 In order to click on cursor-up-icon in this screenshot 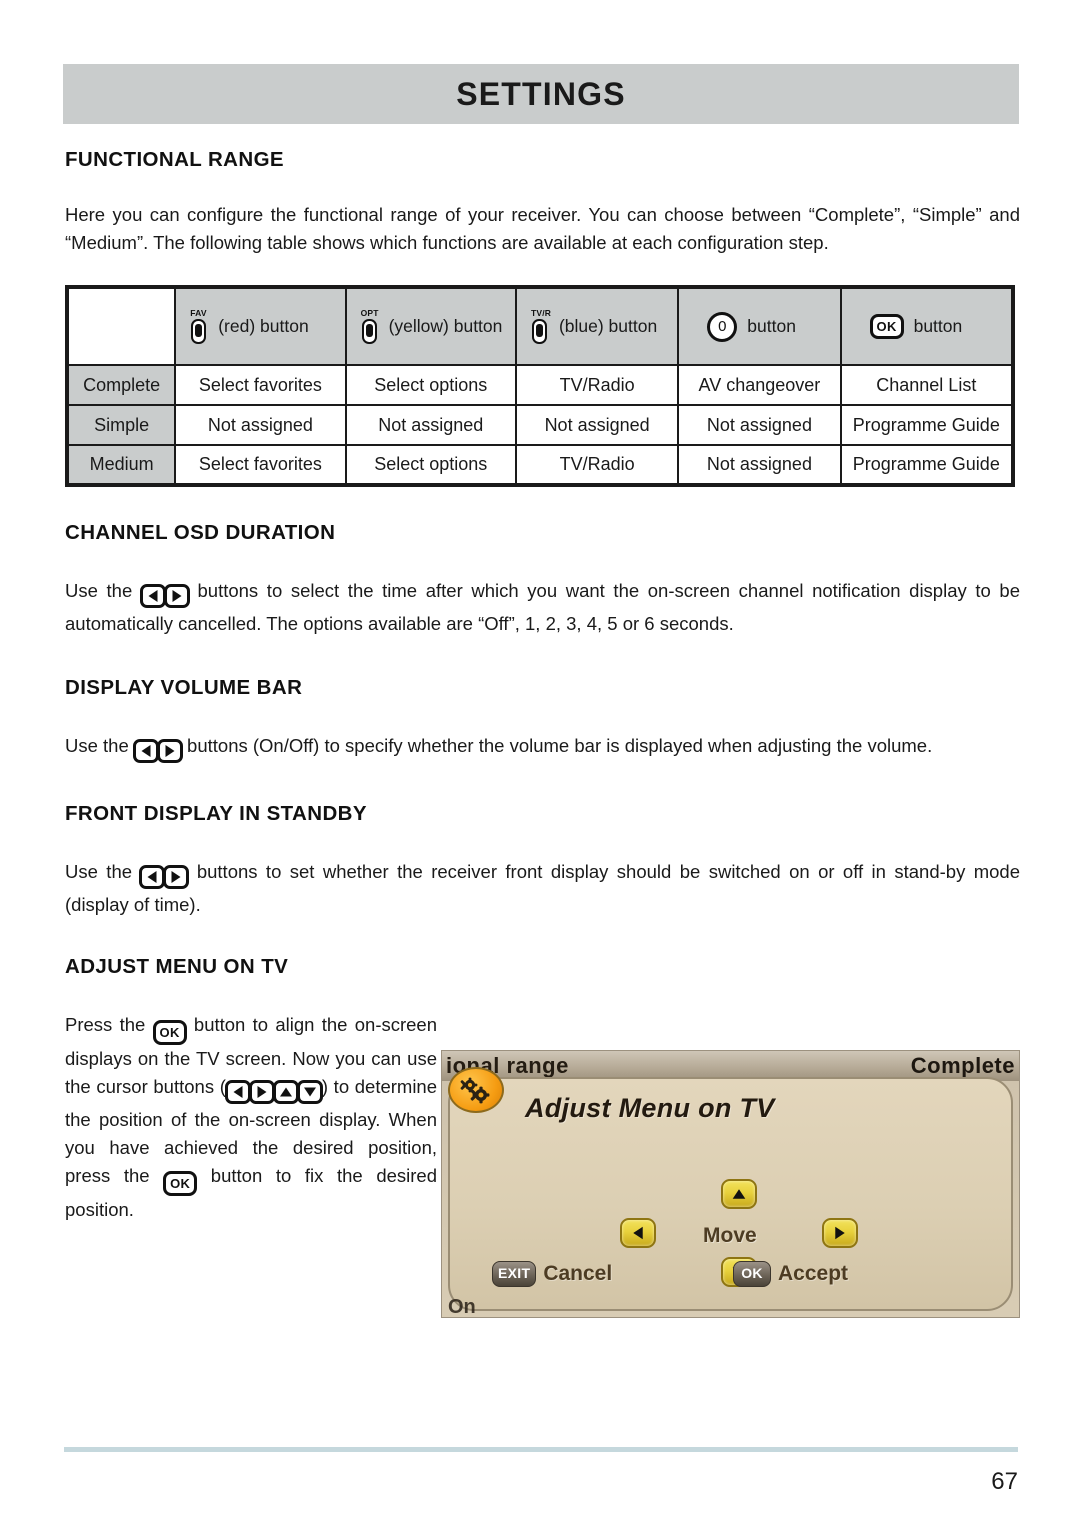, I will do `click(285, 1091)`.